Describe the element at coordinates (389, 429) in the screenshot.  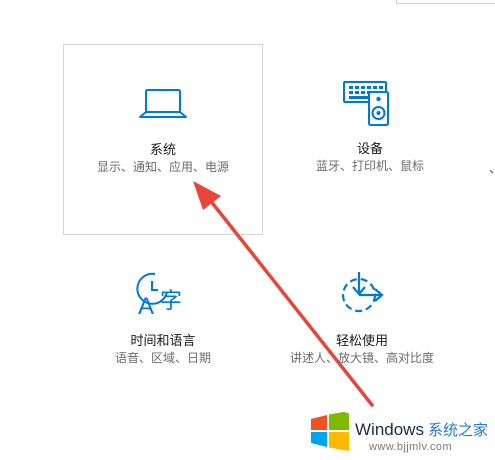
I see `watermark-brand-en: Windows` at that location.